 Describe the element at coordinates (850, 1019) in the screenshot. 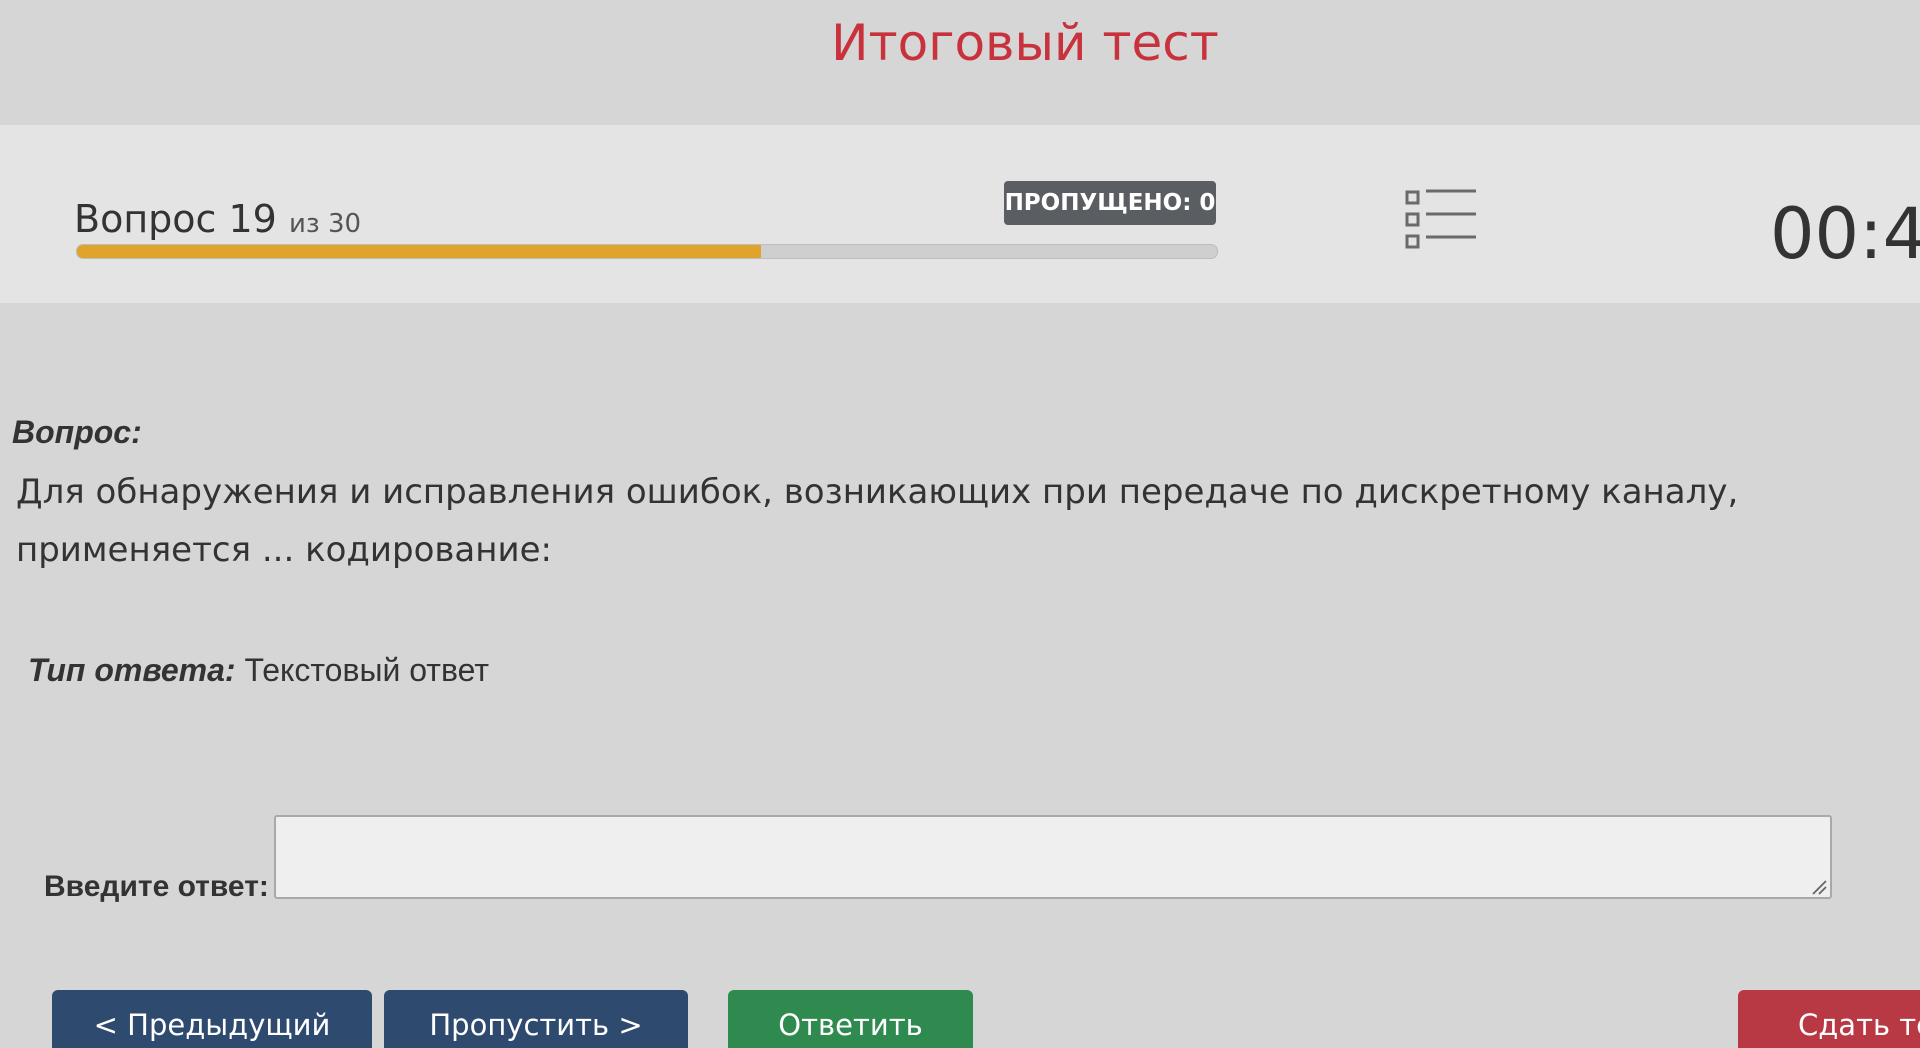

I see `answer-button: Ответить` at that location.